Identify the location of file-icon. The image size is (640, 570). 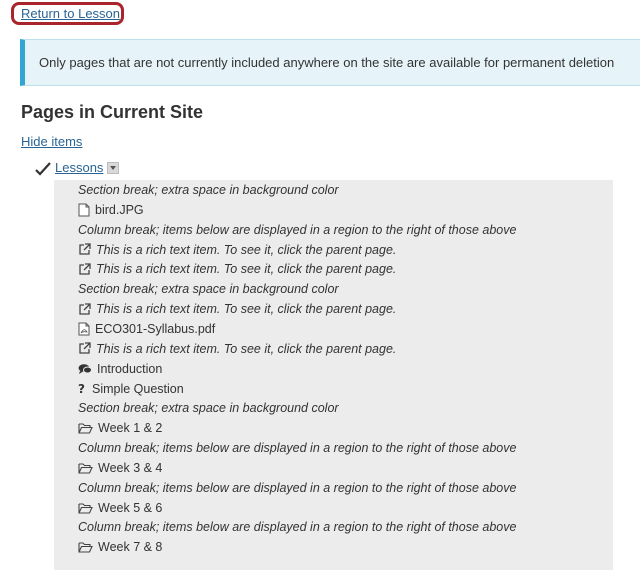
(86, 210).